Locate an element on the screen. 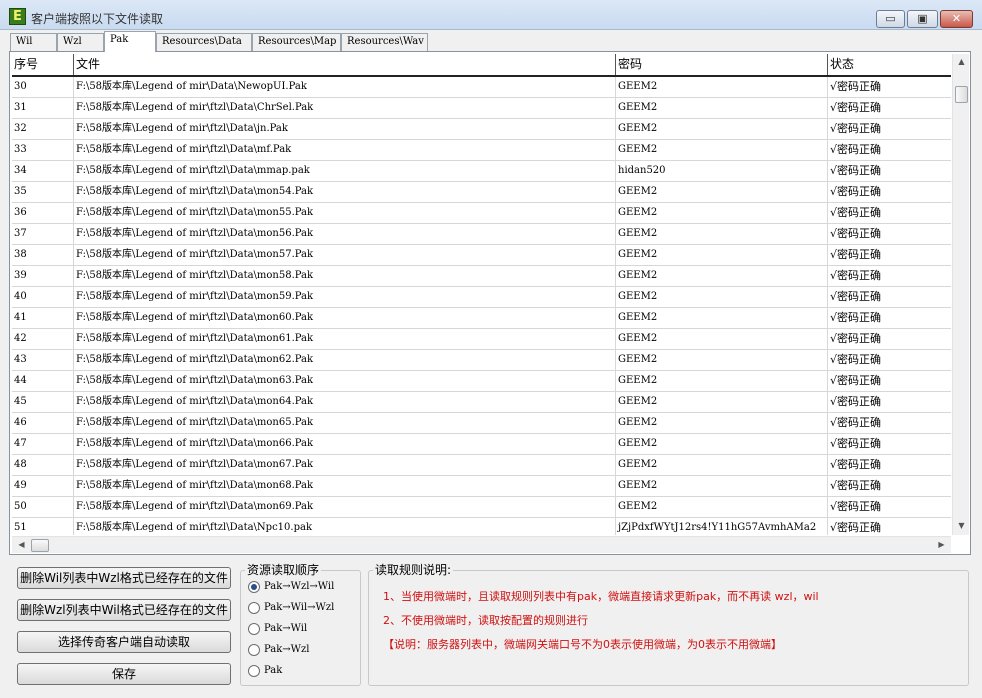  row-index: 44 is located at coordinates (43, 381).